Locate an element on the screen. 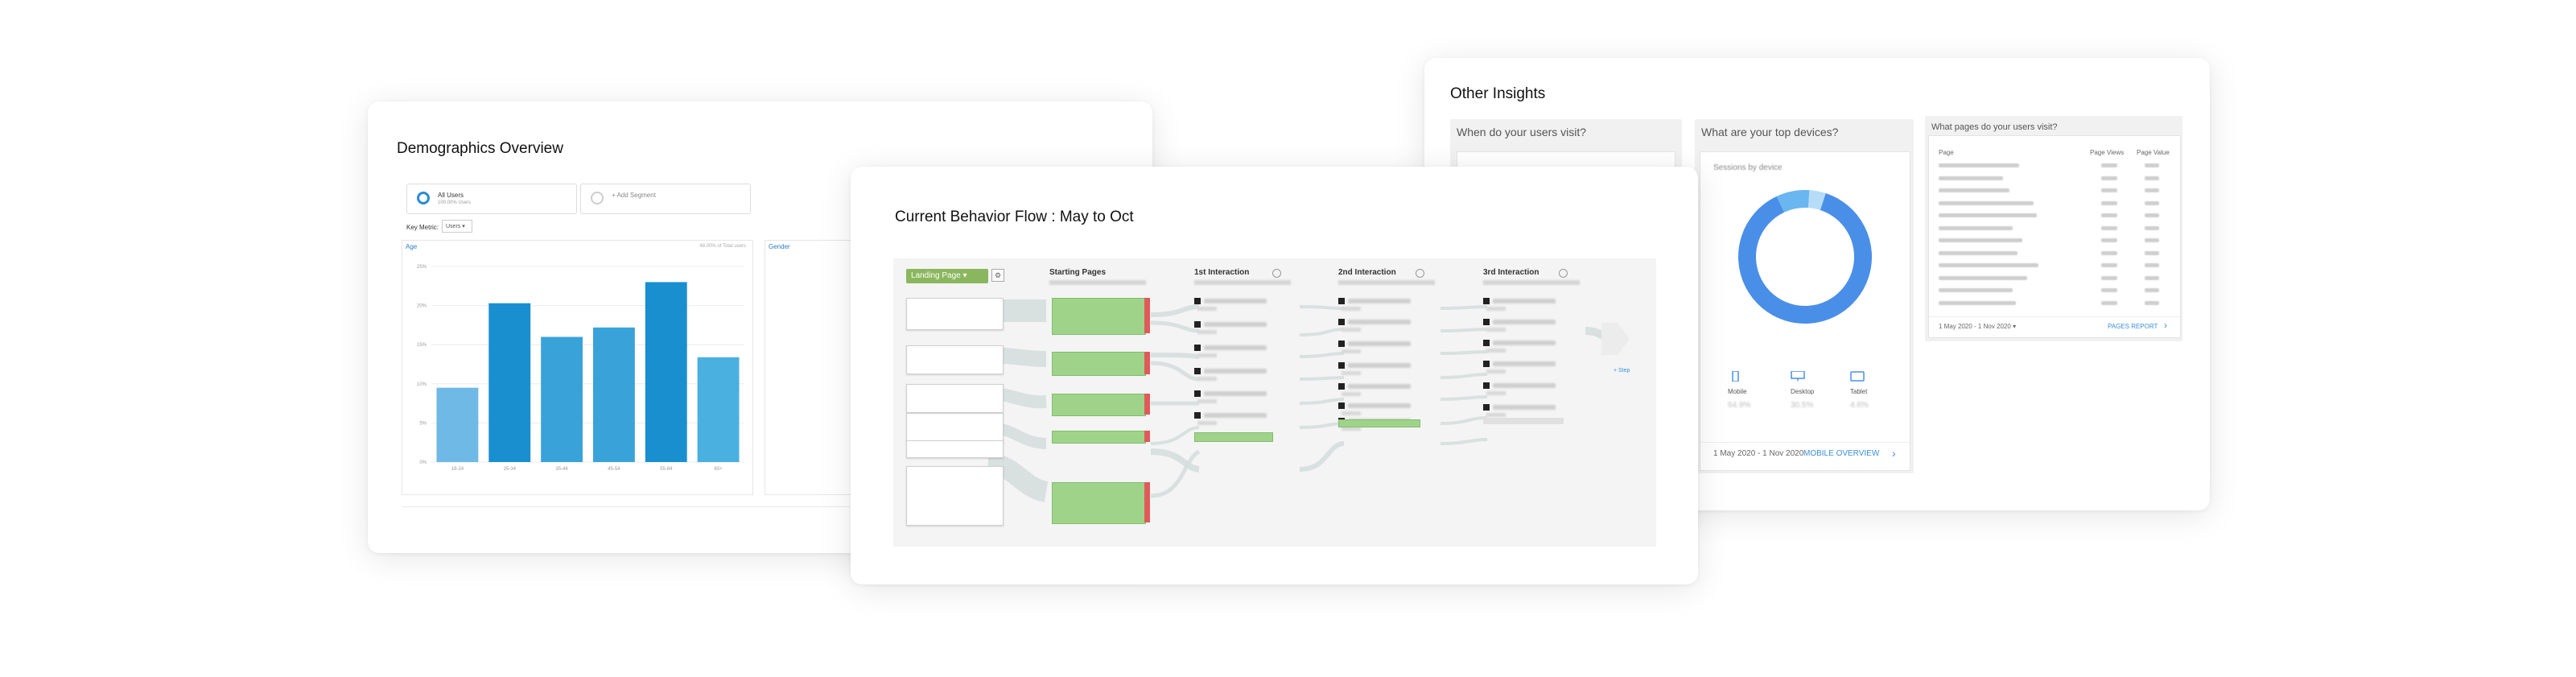  sessions-label: Sessions by device is located at coordinates (1748, 167).